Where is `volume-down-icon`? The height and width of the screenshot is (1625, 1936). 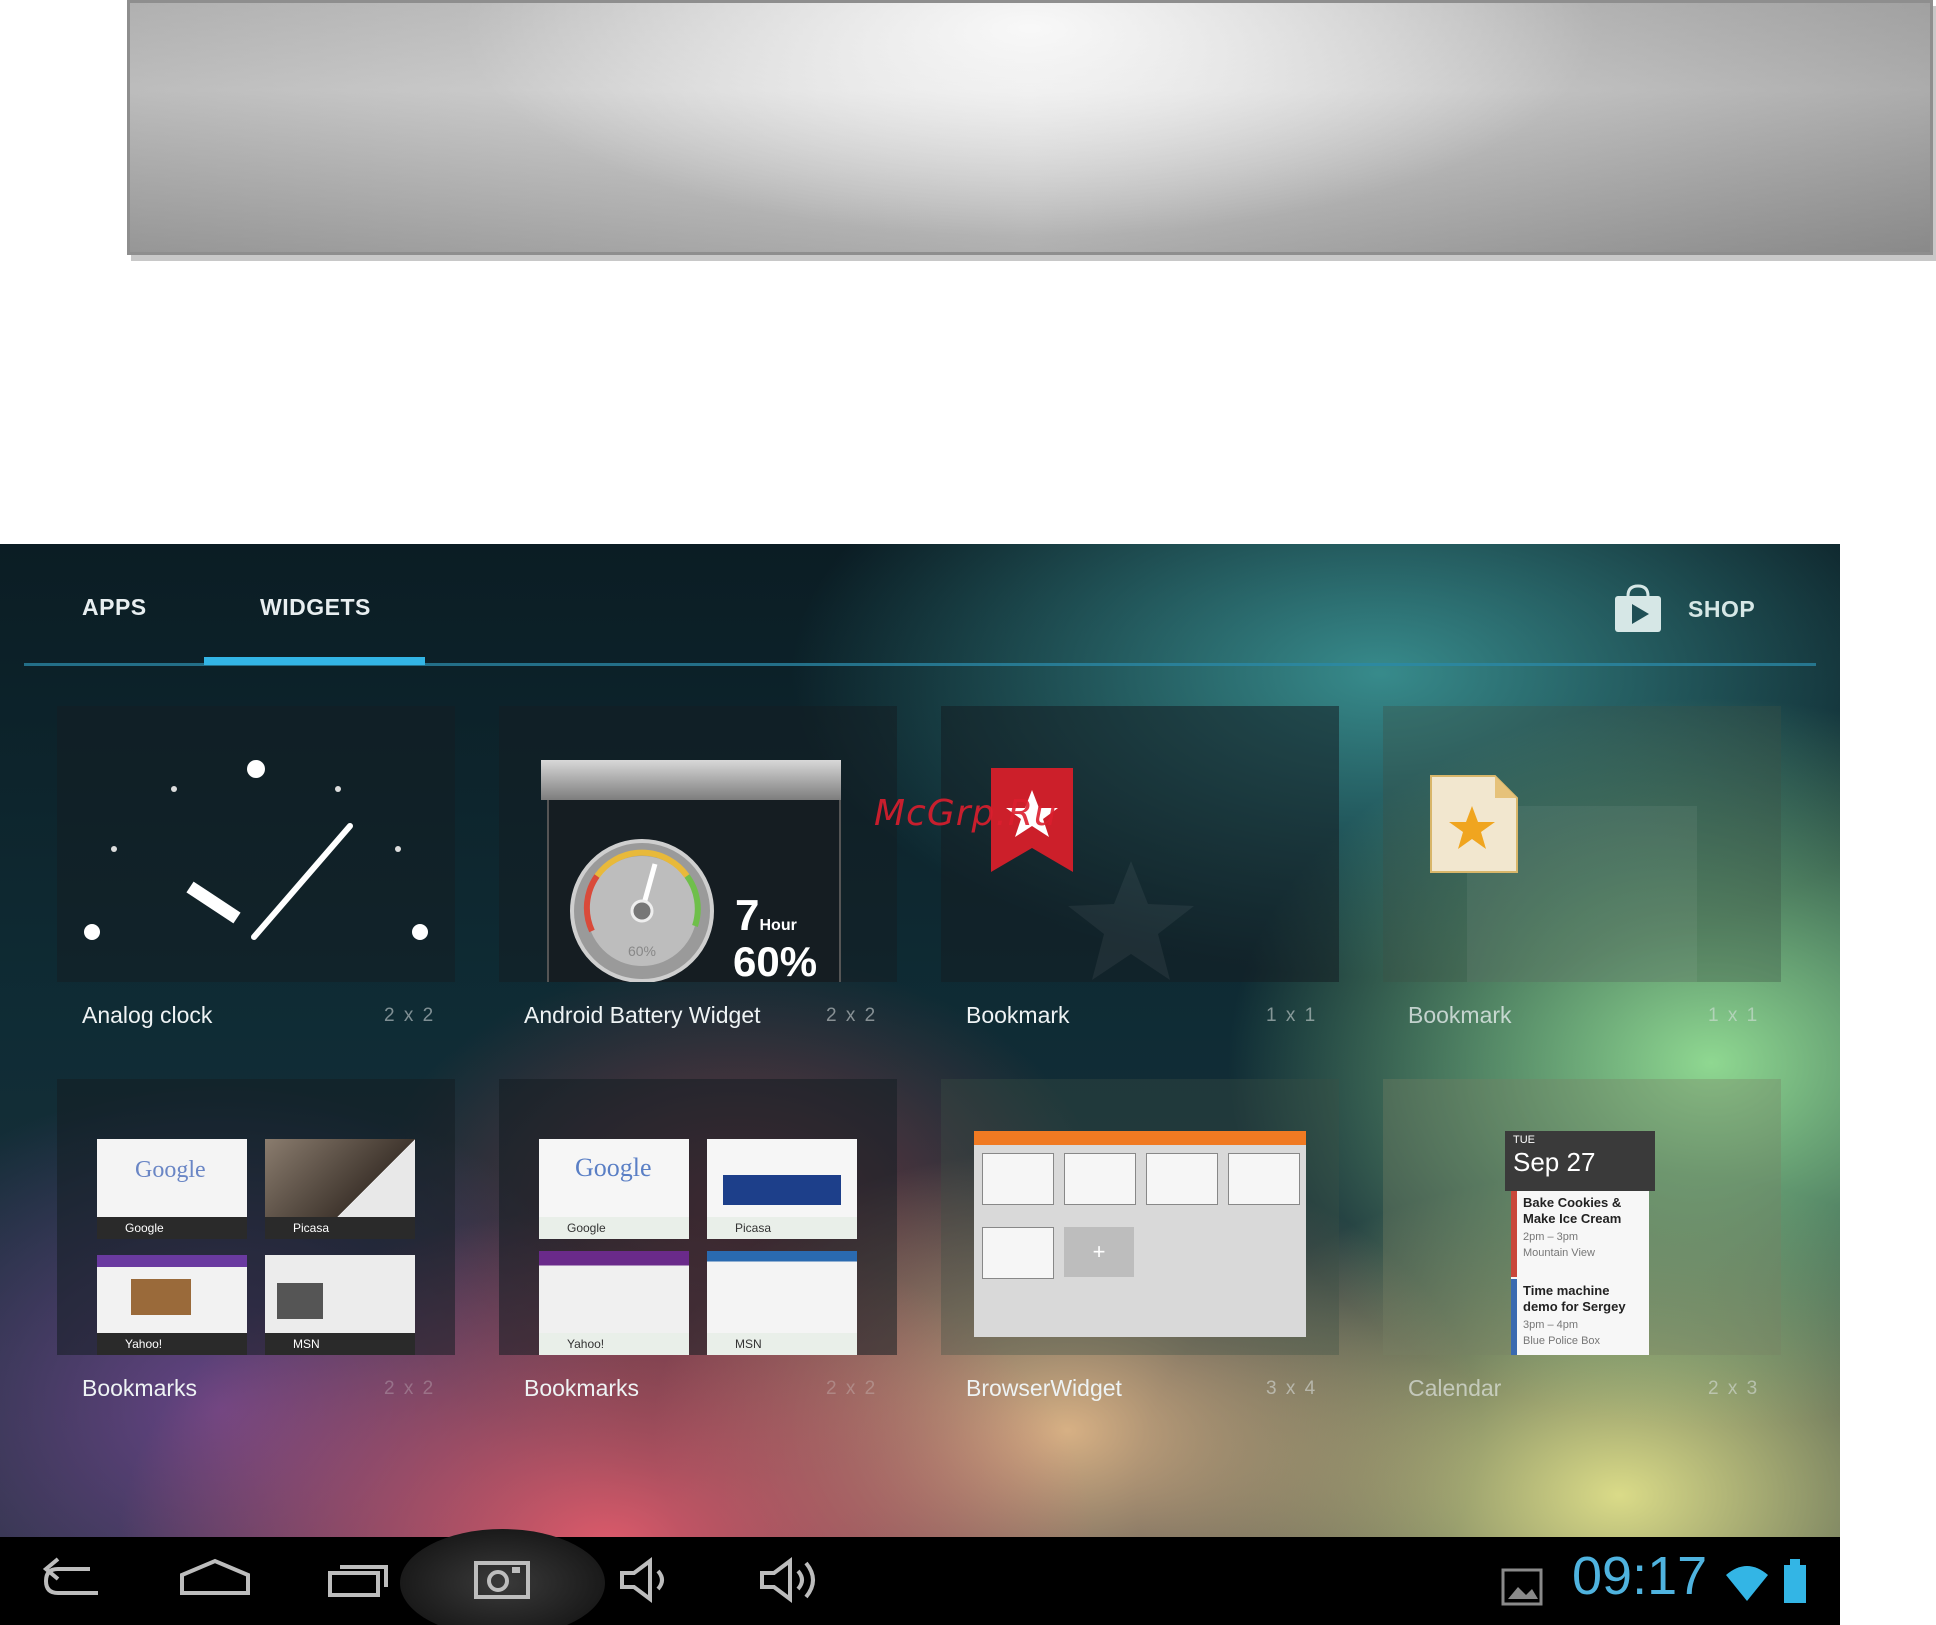 volume-down-icon is located at coordinates (646, 1580).